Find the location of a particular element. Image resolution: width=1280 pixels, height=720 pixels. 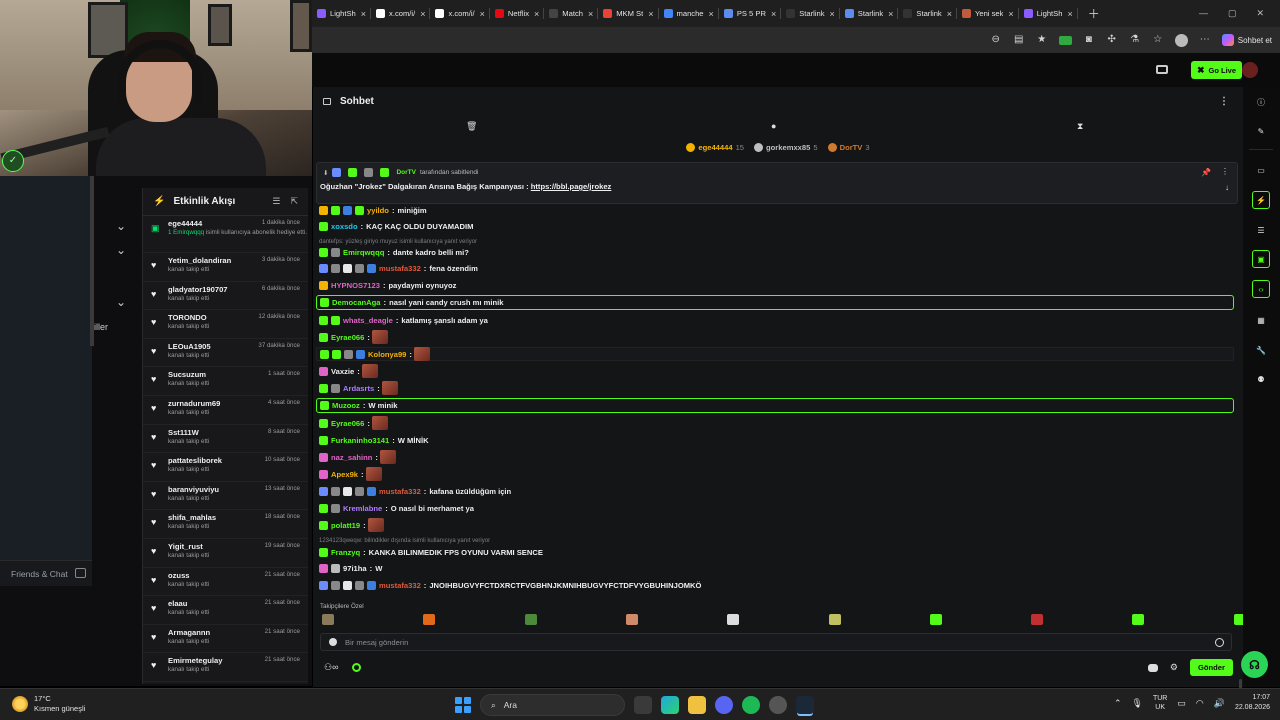

leaderboard-entry: ege44444 15 is located at coordinates (715, 147).